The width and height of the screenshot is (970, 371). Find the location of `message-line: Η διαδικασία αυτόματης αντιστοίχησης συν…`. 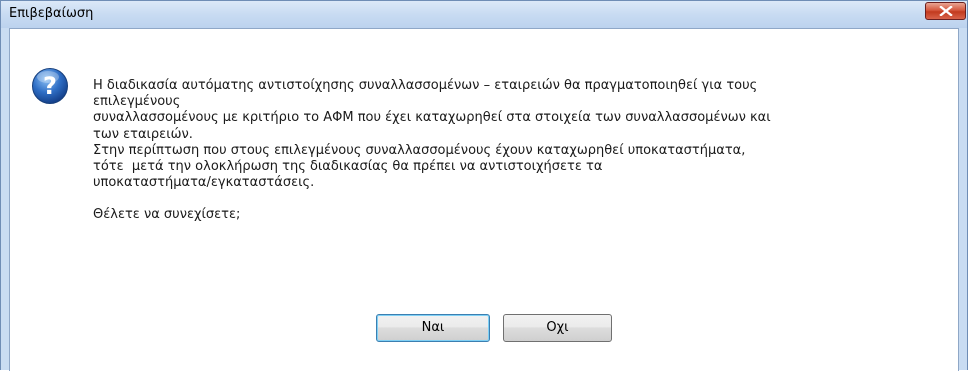

message-line: Η διαδικασία αυτόματης αντιστοίχησης συν… is located at coordinates (425, 85).